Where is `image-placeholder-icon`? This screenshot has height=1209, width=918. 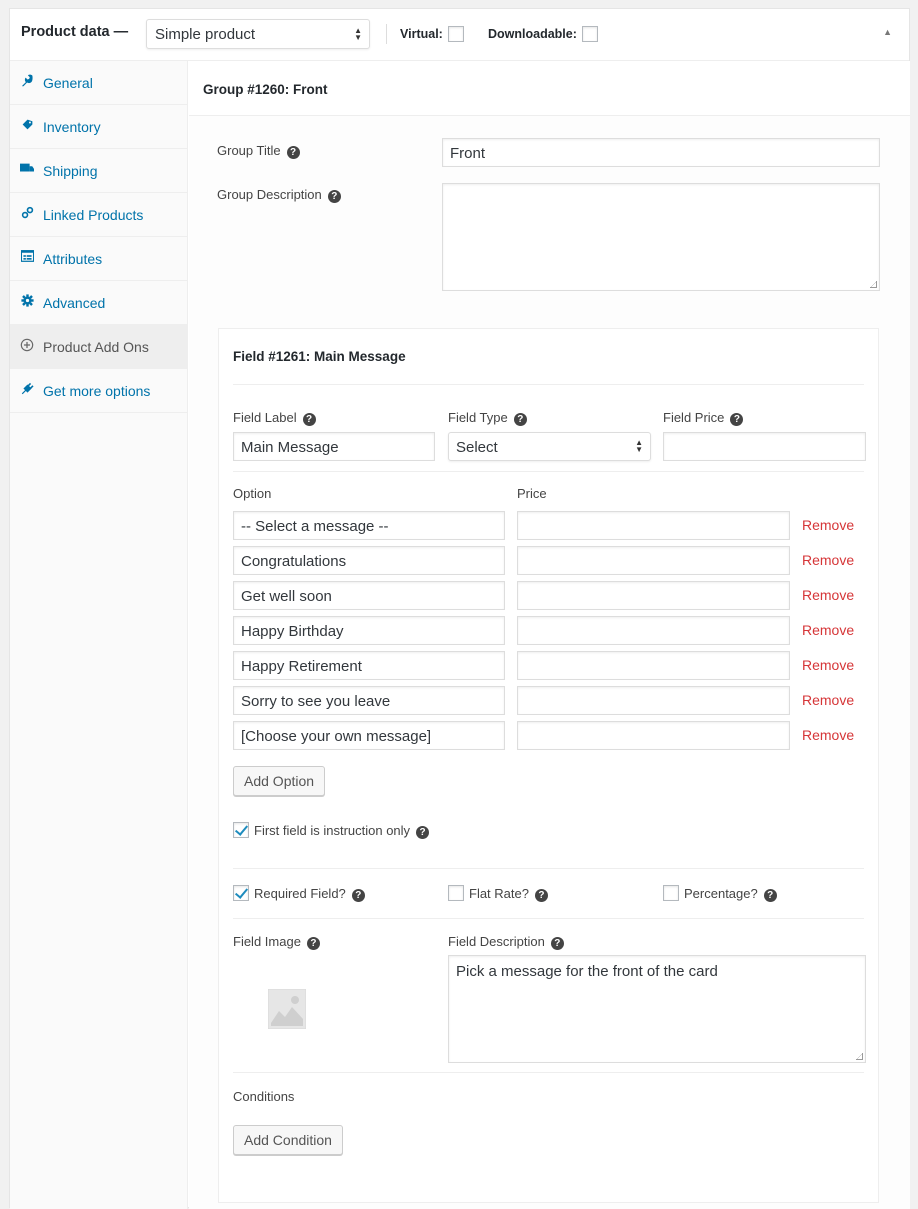
image-placeholder-icon is located at coordinates (287, 1009).